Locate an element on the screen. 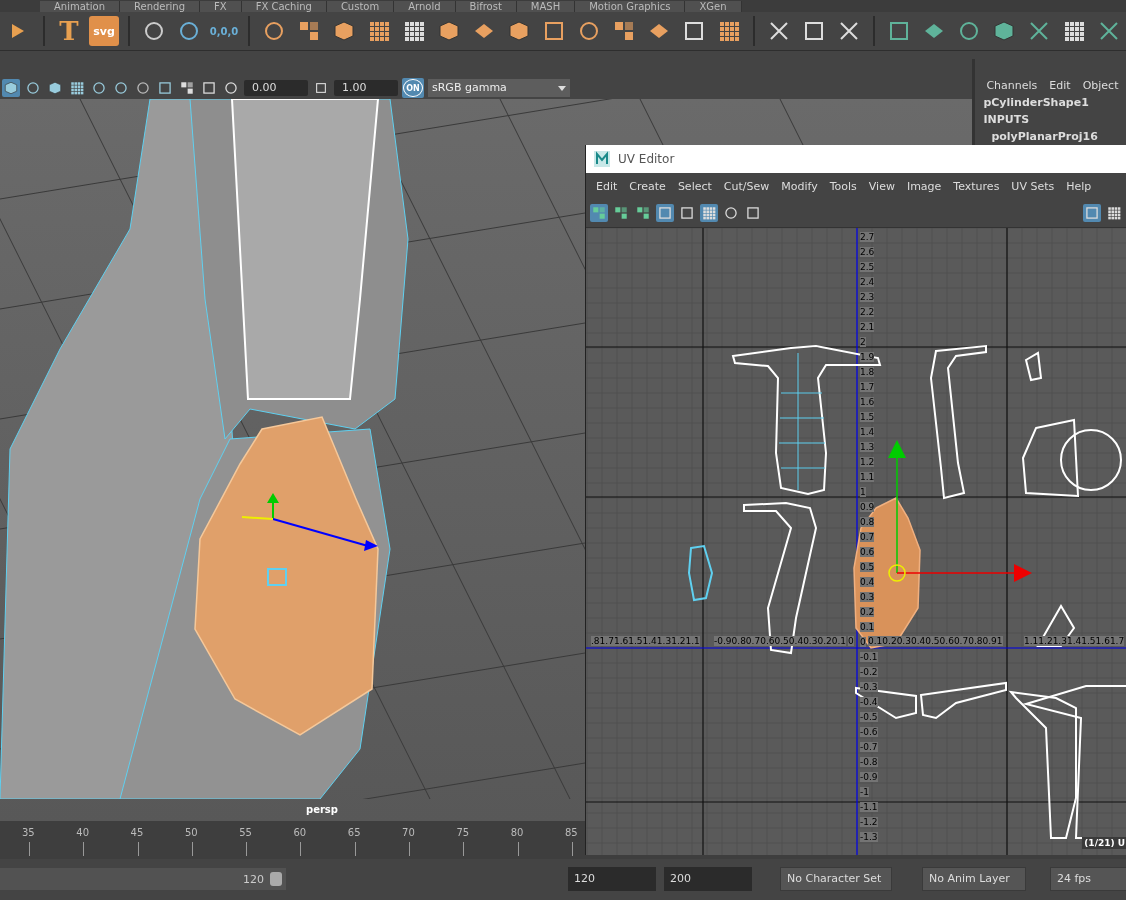  text-tool-icon: T is located at coordinates (69, 31).